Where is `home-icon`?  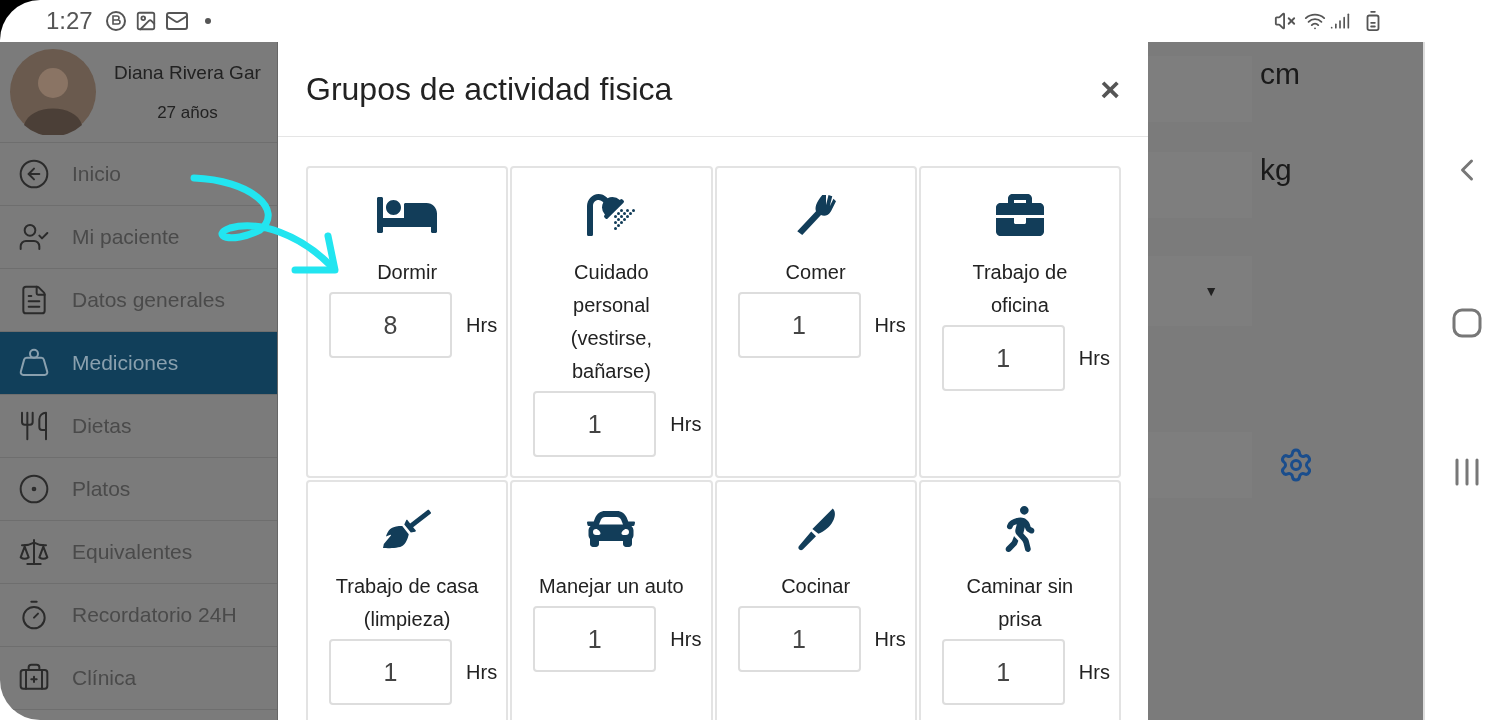 home-icon is located at coordinates (1466, 323).